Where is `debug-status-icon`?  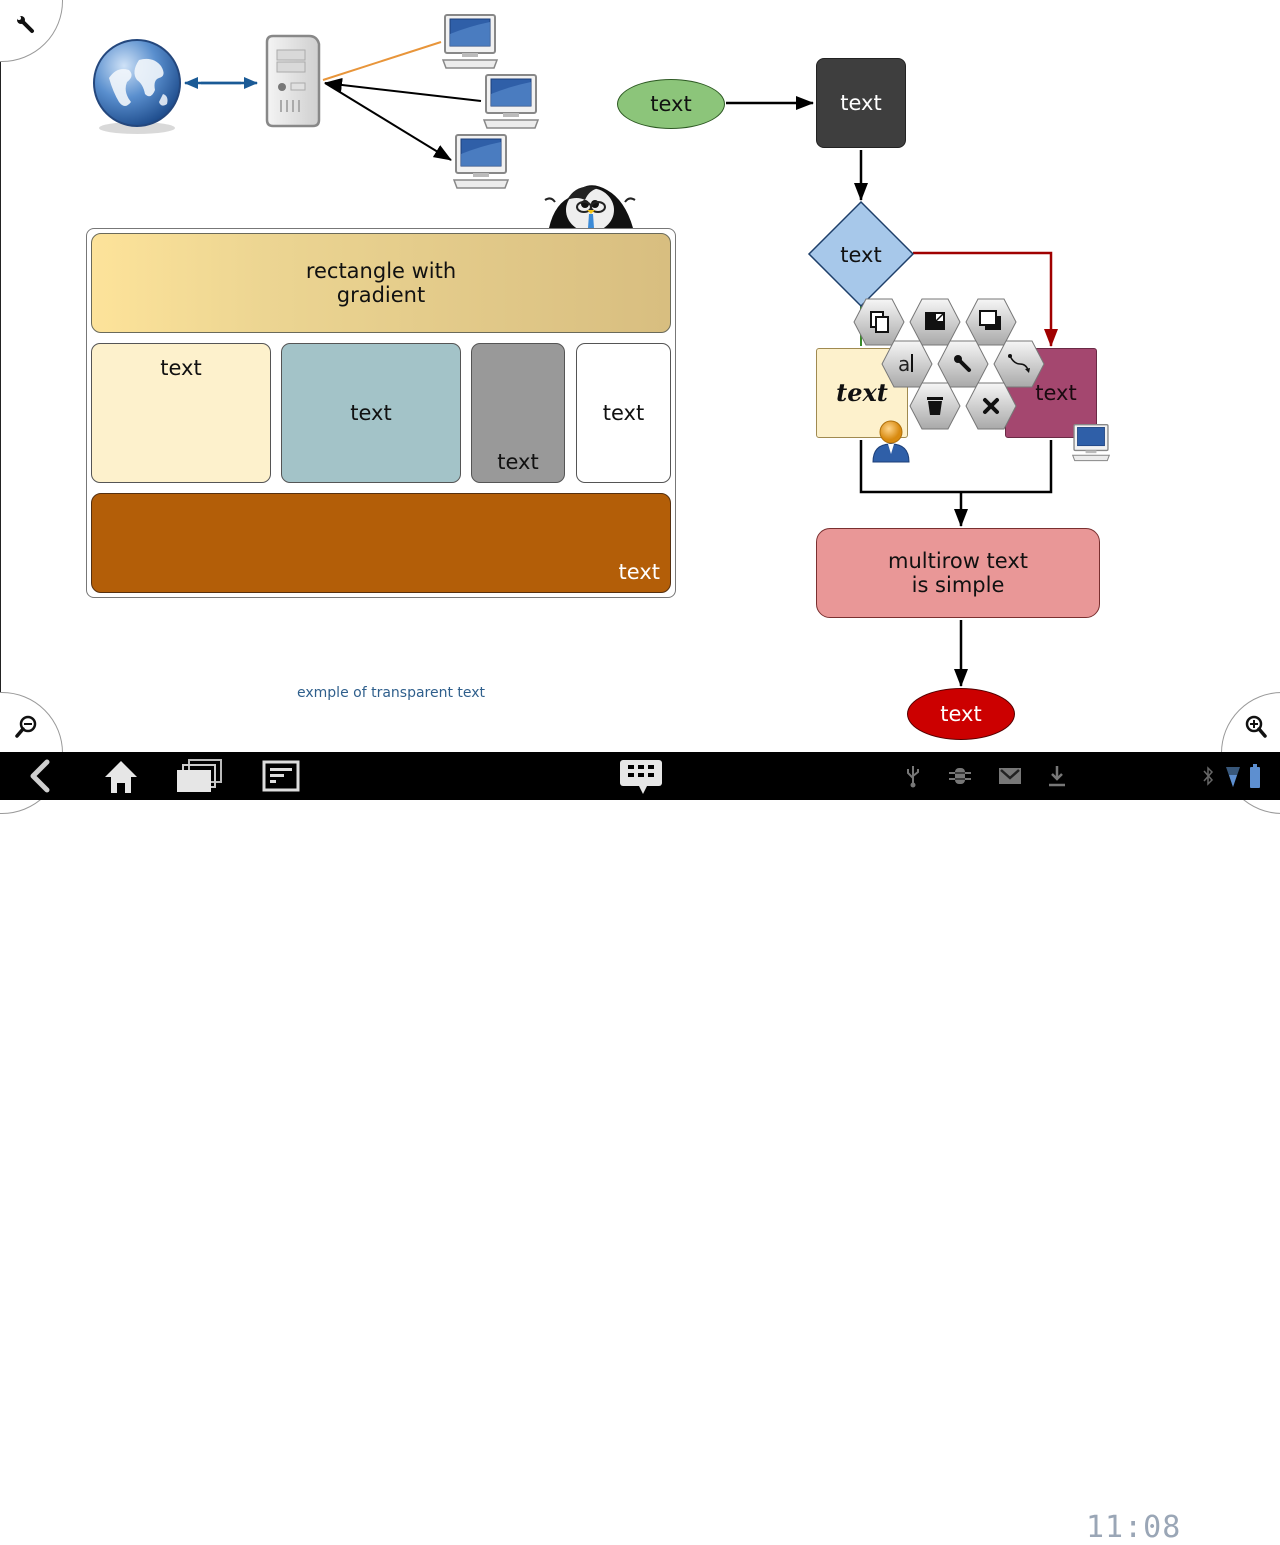 debug-status-icon is located at coordinates (960, 776).